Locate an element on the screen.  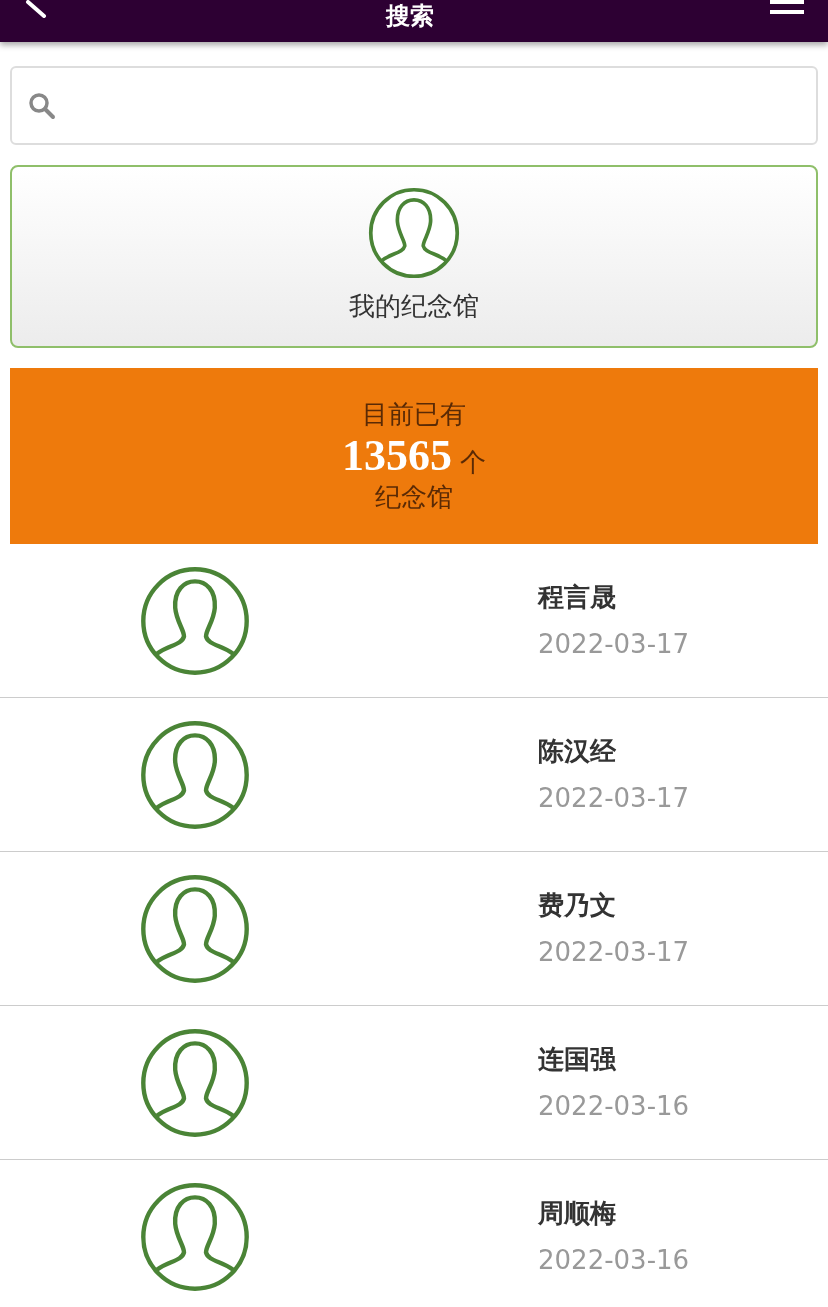
banner-text: 目前已有 is located at coordinates (414, 414).